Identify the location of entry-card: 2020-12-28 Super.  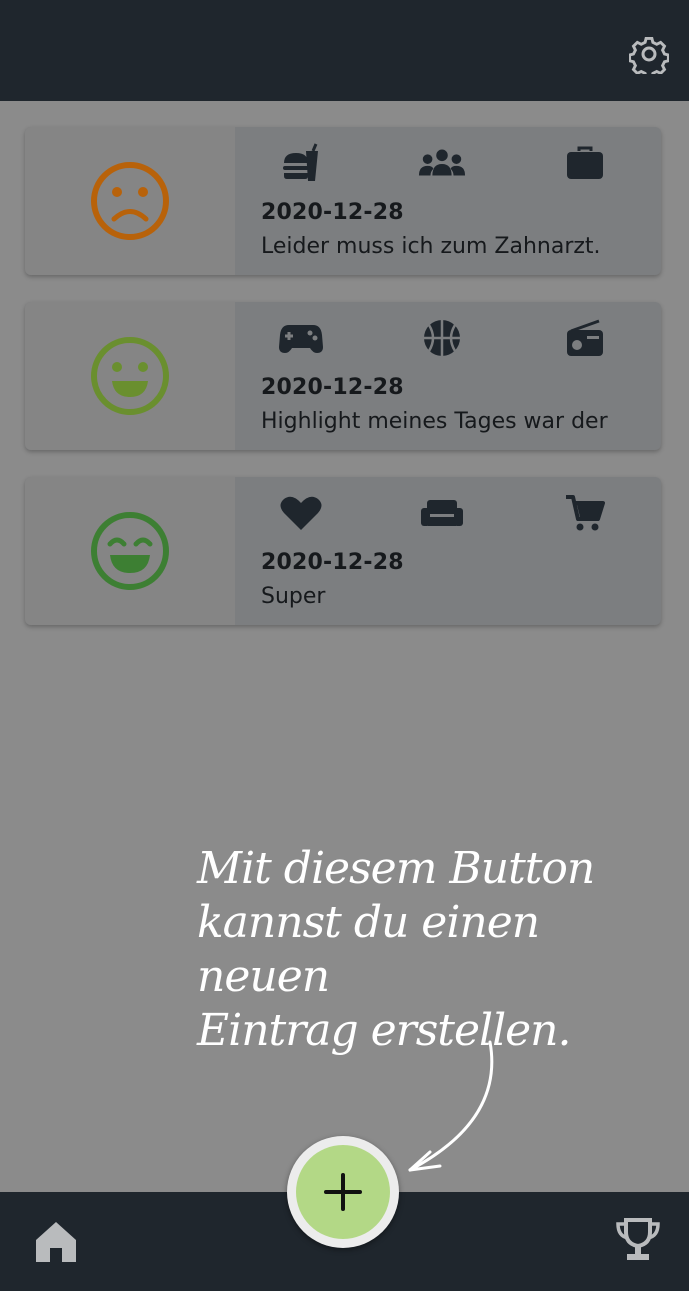
(343, 551).